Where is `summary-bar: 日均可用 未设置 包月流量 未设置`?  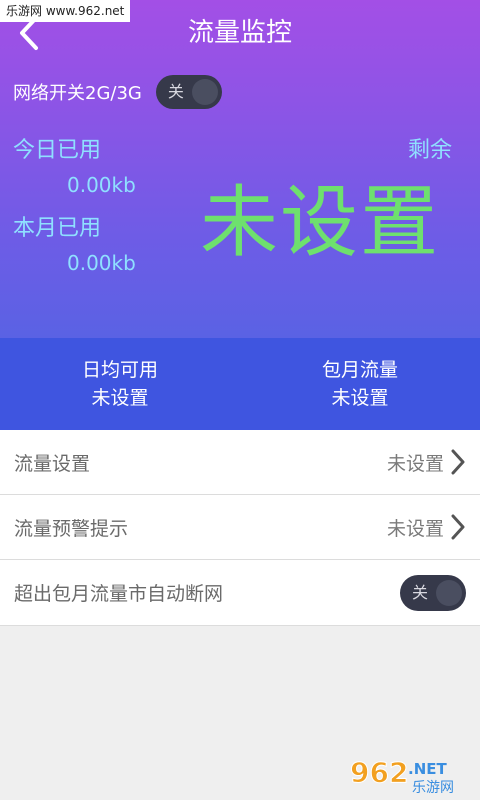
summary-bar: 日均可用 未设置 包月流量 未设置 is located at coordinates (240, 384).